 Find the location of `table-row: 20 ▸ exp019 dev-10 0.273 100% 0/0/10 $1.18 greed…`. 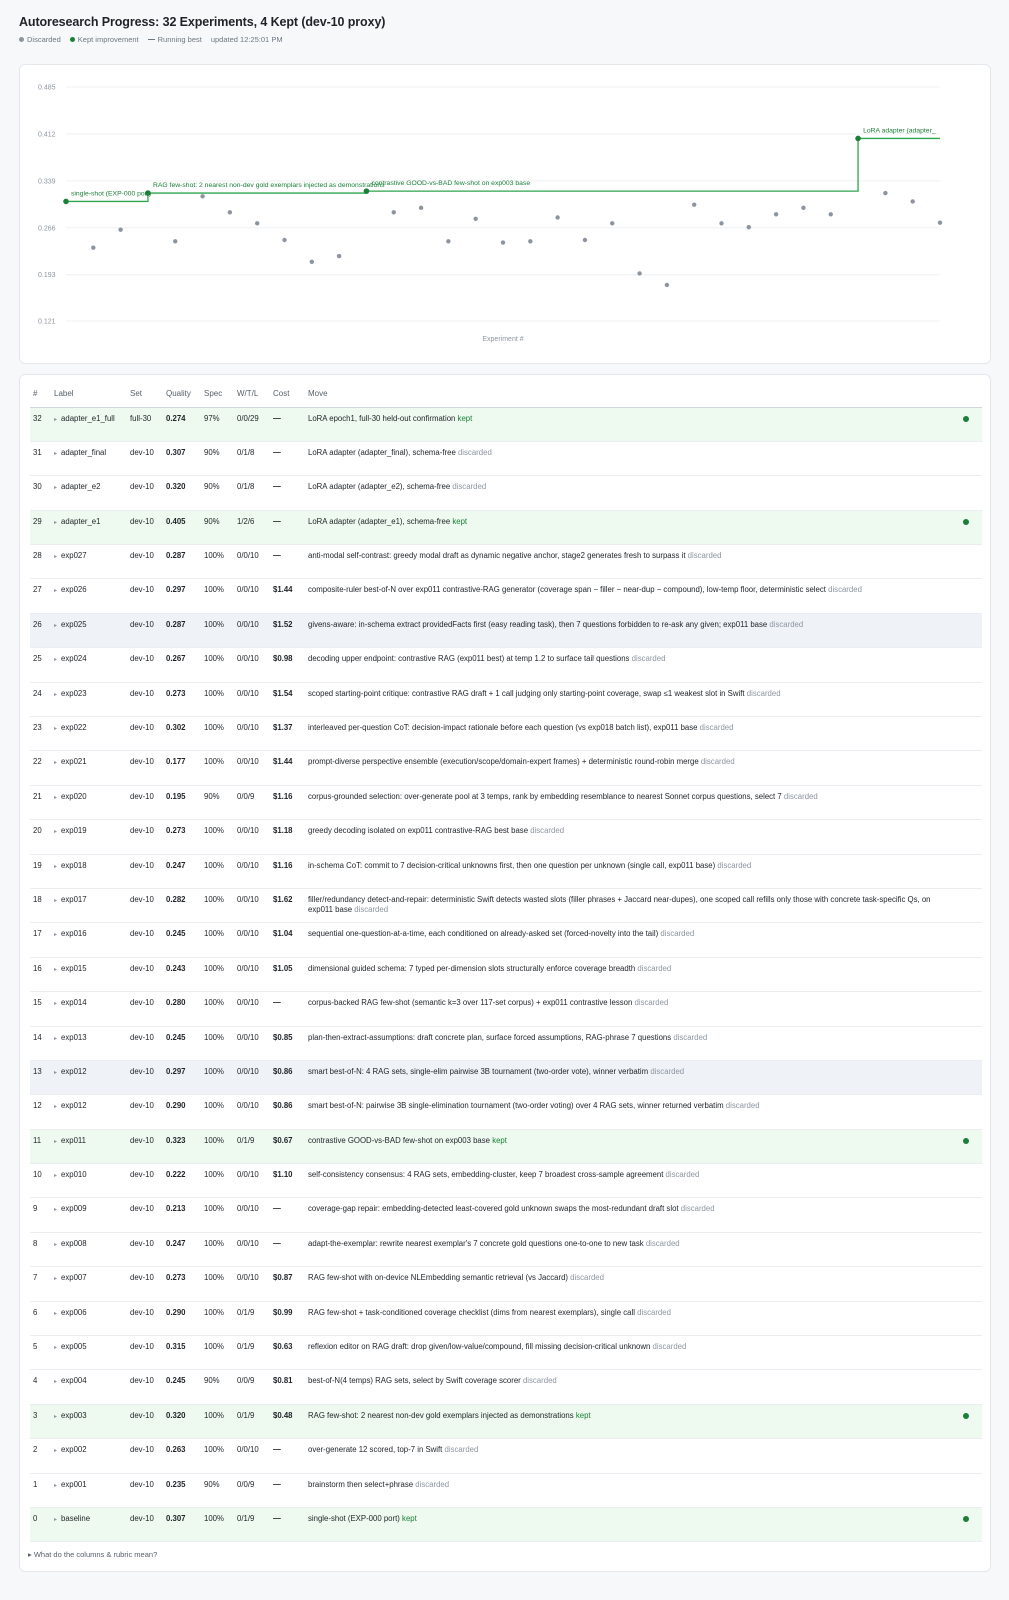

table-row: 20 ▸ exp019 dev-10 0.273 100% 0/0/10 $1.18 greed… is located at coordinates (506, 837).